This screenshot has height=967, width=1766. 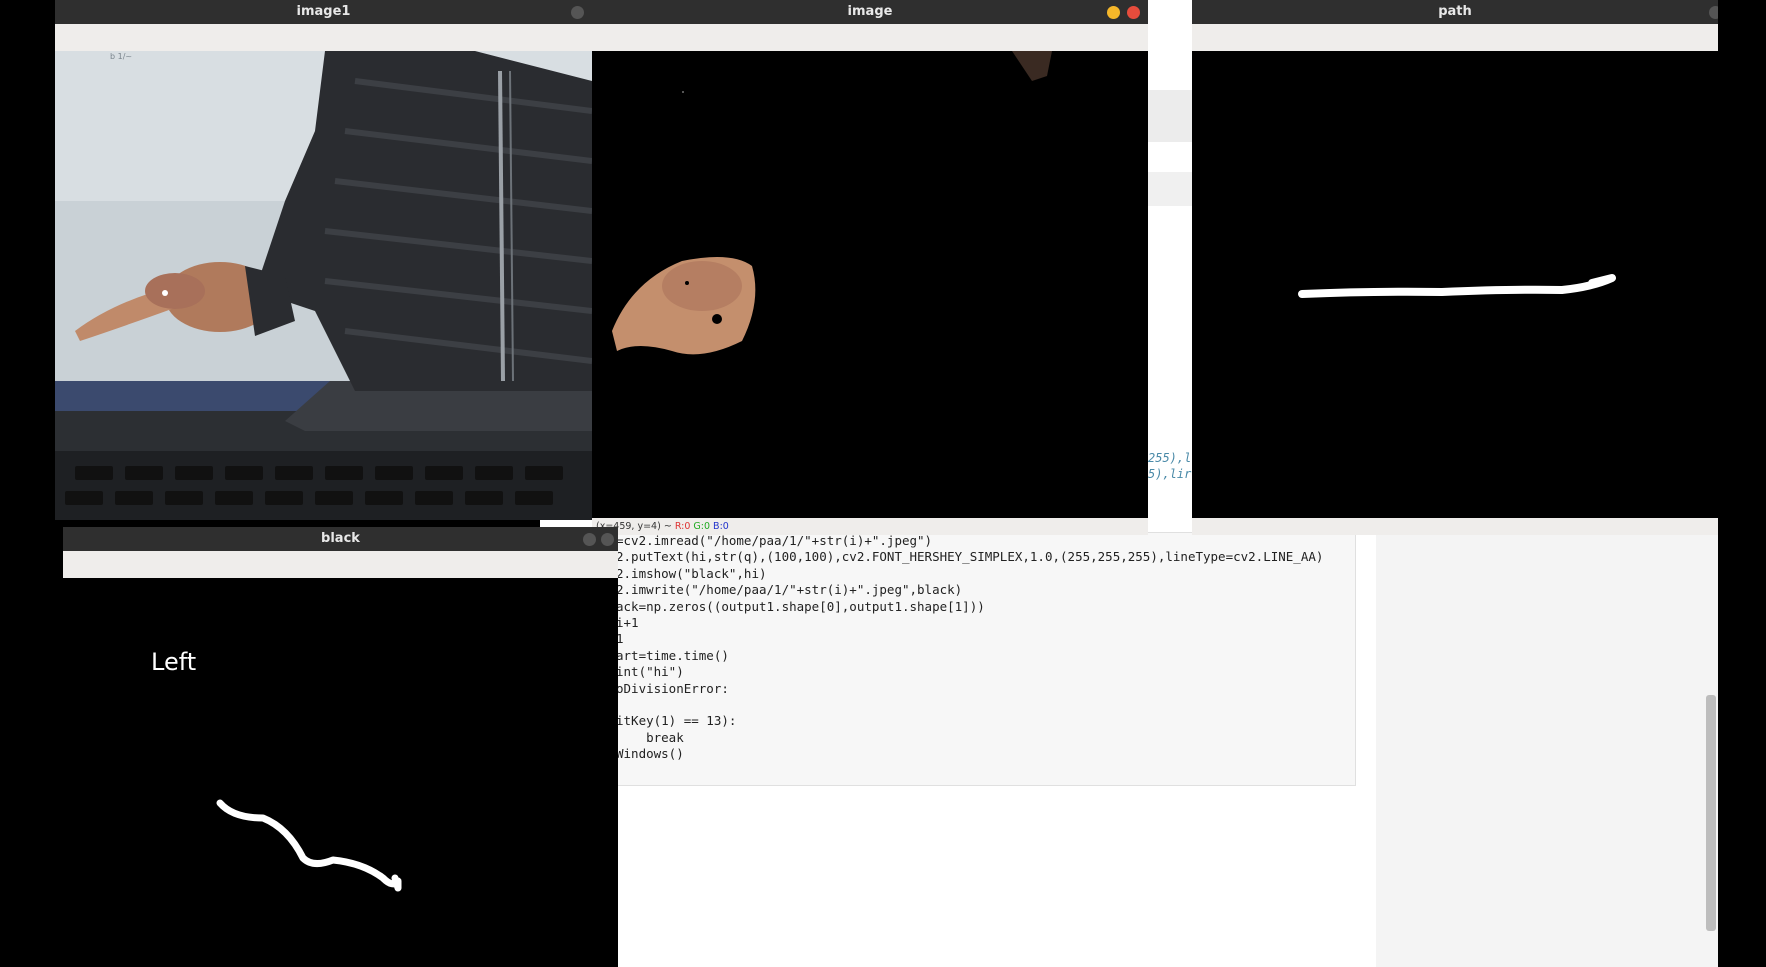 I want to click on window-black: black Left, so click(x=340, y=747).